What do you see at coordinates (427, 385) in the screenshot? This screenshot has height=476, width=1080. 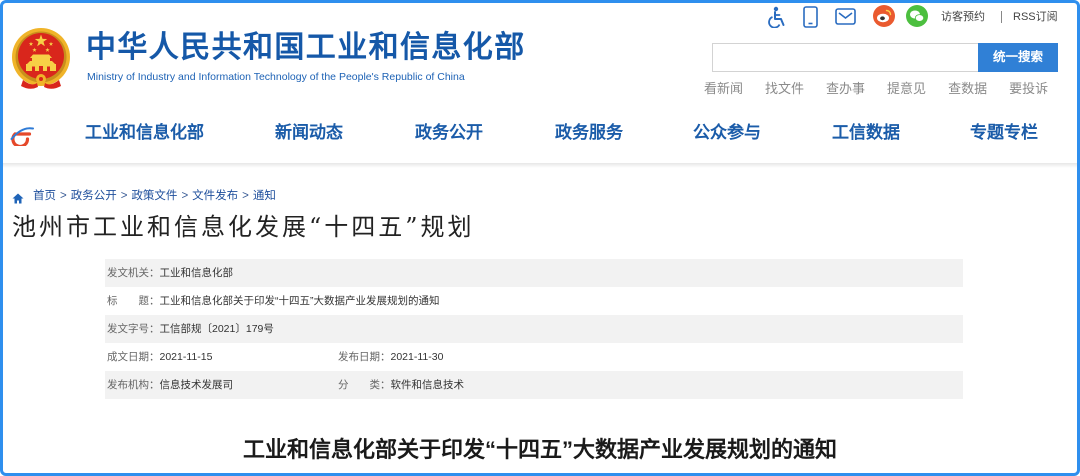 I see `category-value: 软件和信息技术` at bounding box center [427, 385].